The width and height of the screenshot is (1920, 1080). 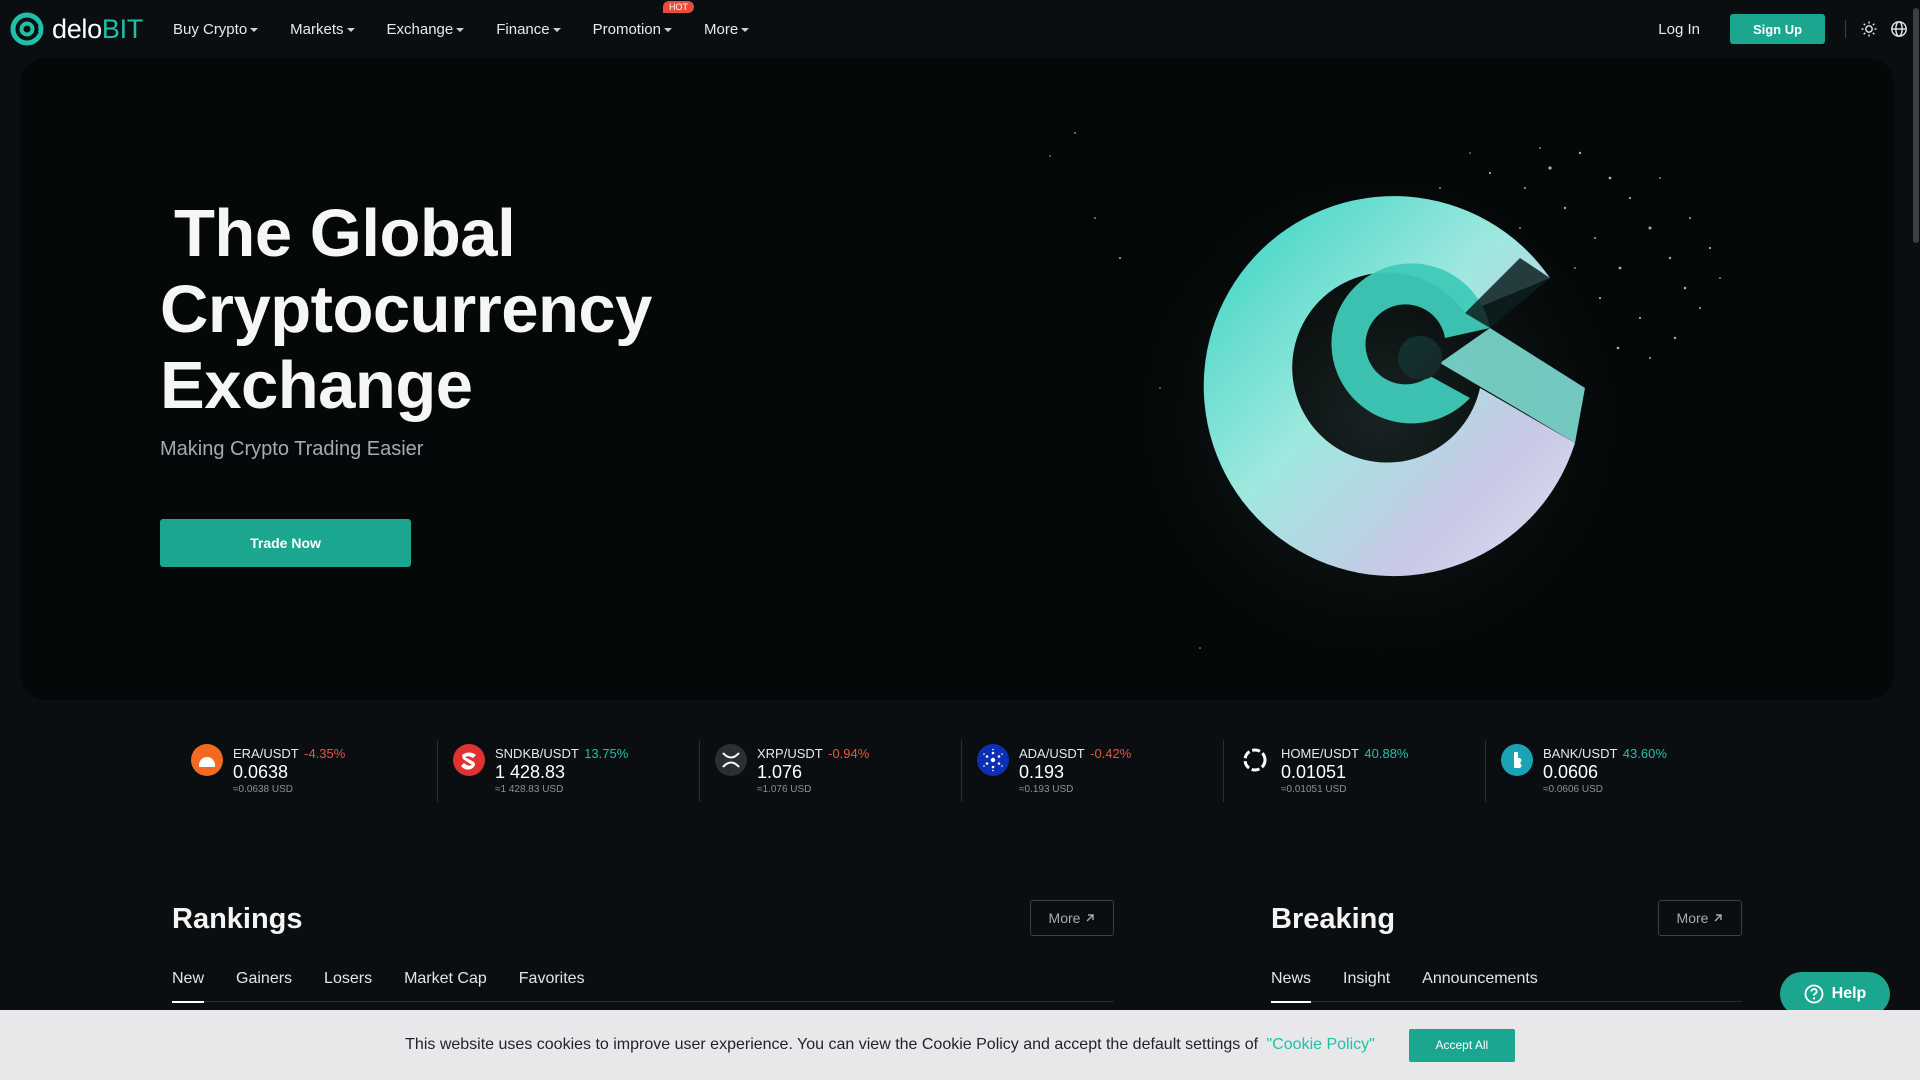 I want to click on ticker-usd-value: ≈0.193 USD, so click(x=1046, y=789).